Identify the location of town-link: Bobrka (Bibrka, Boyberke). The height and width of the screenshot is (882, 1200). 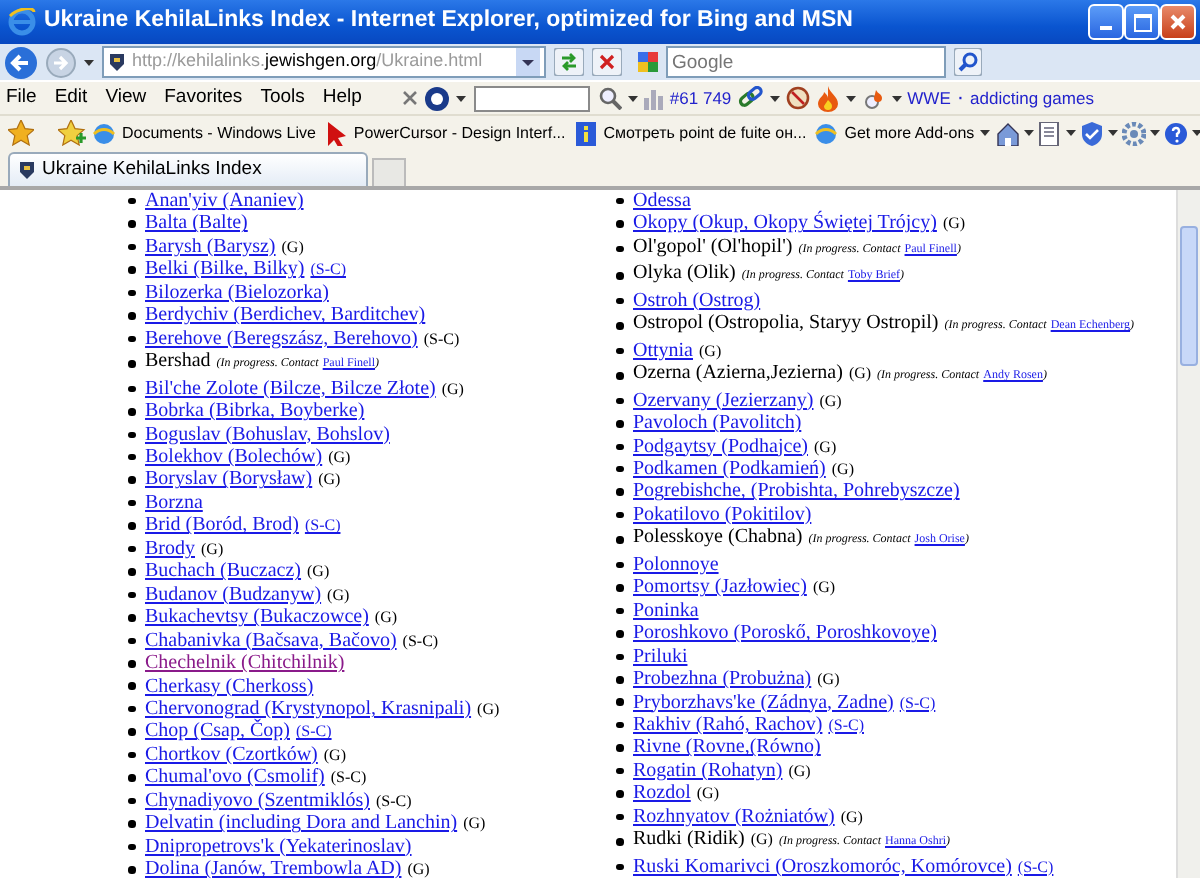
(255, 412).